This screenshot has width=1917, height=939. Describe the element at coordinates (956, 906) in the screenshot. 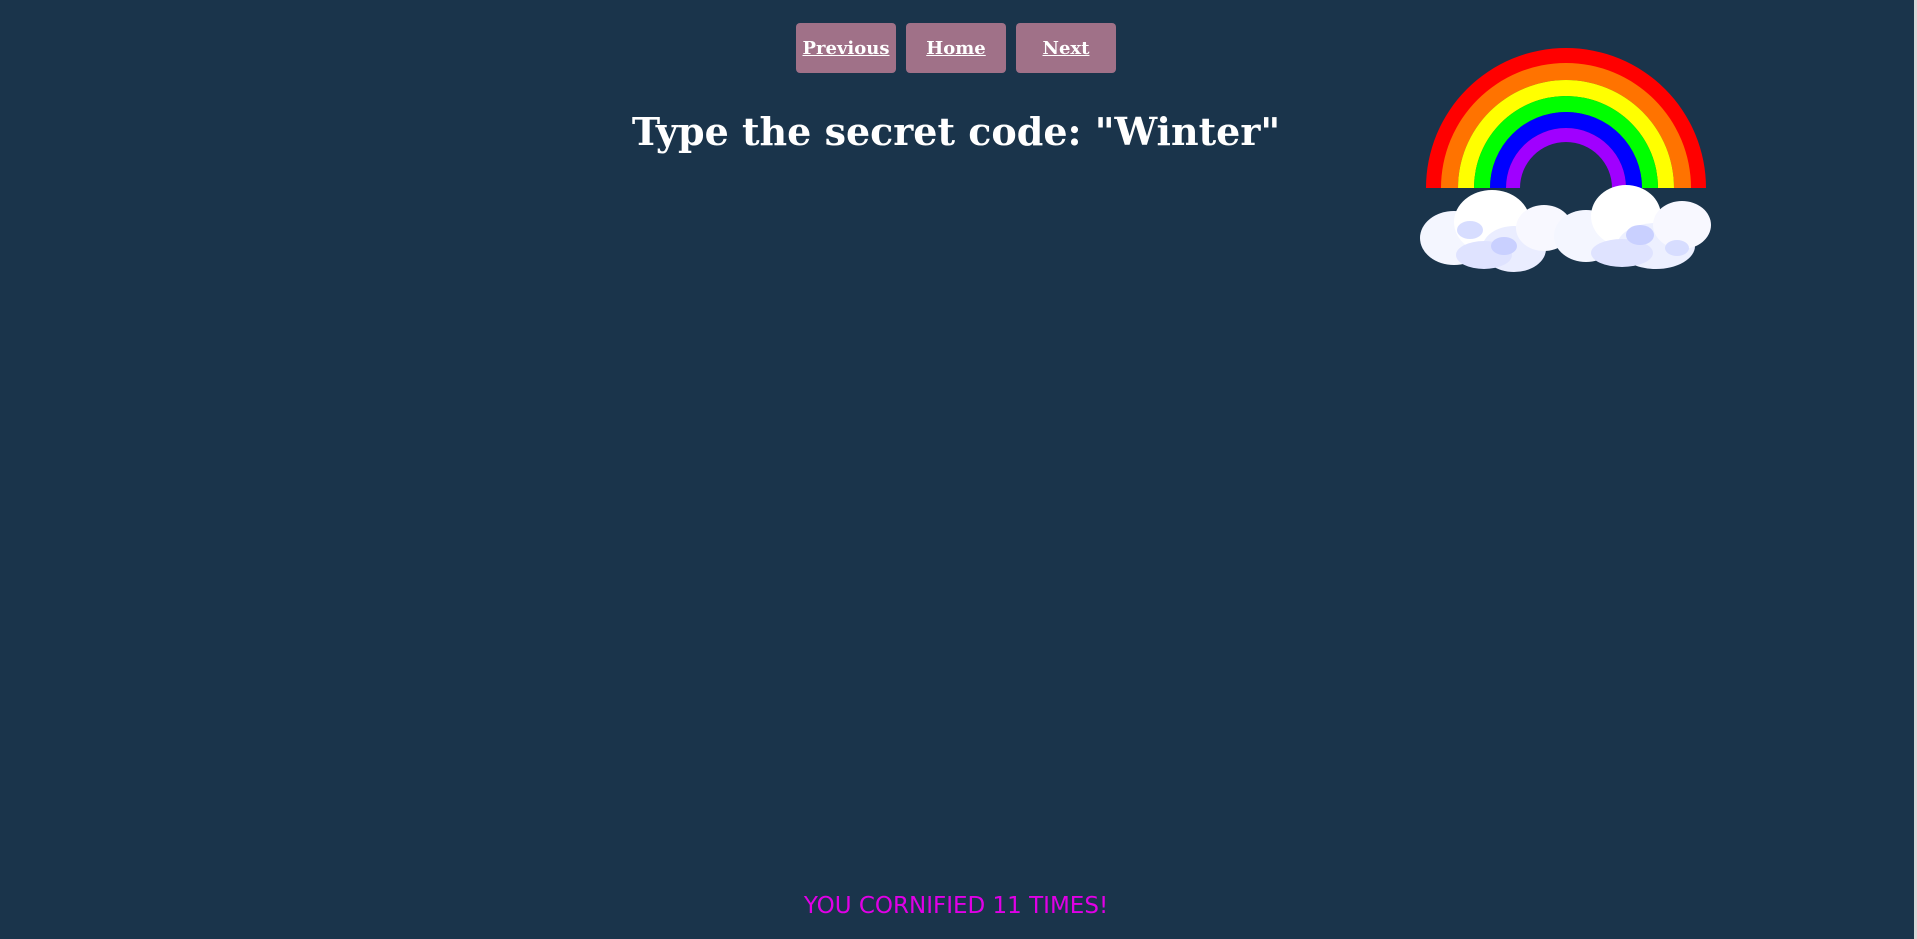

I see `cornify-counter: YOU CORNIFIED 11 TIMES!` at that location.